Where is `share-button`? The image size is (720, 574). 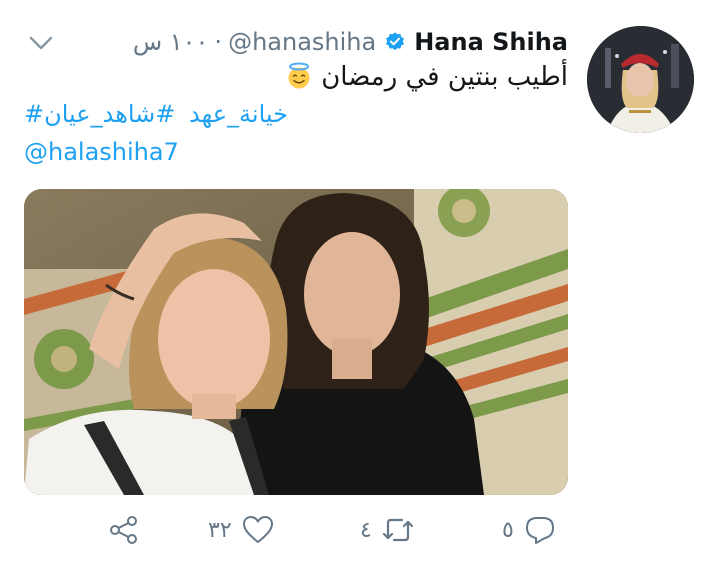
share-button is located at coordinates (124, 530).